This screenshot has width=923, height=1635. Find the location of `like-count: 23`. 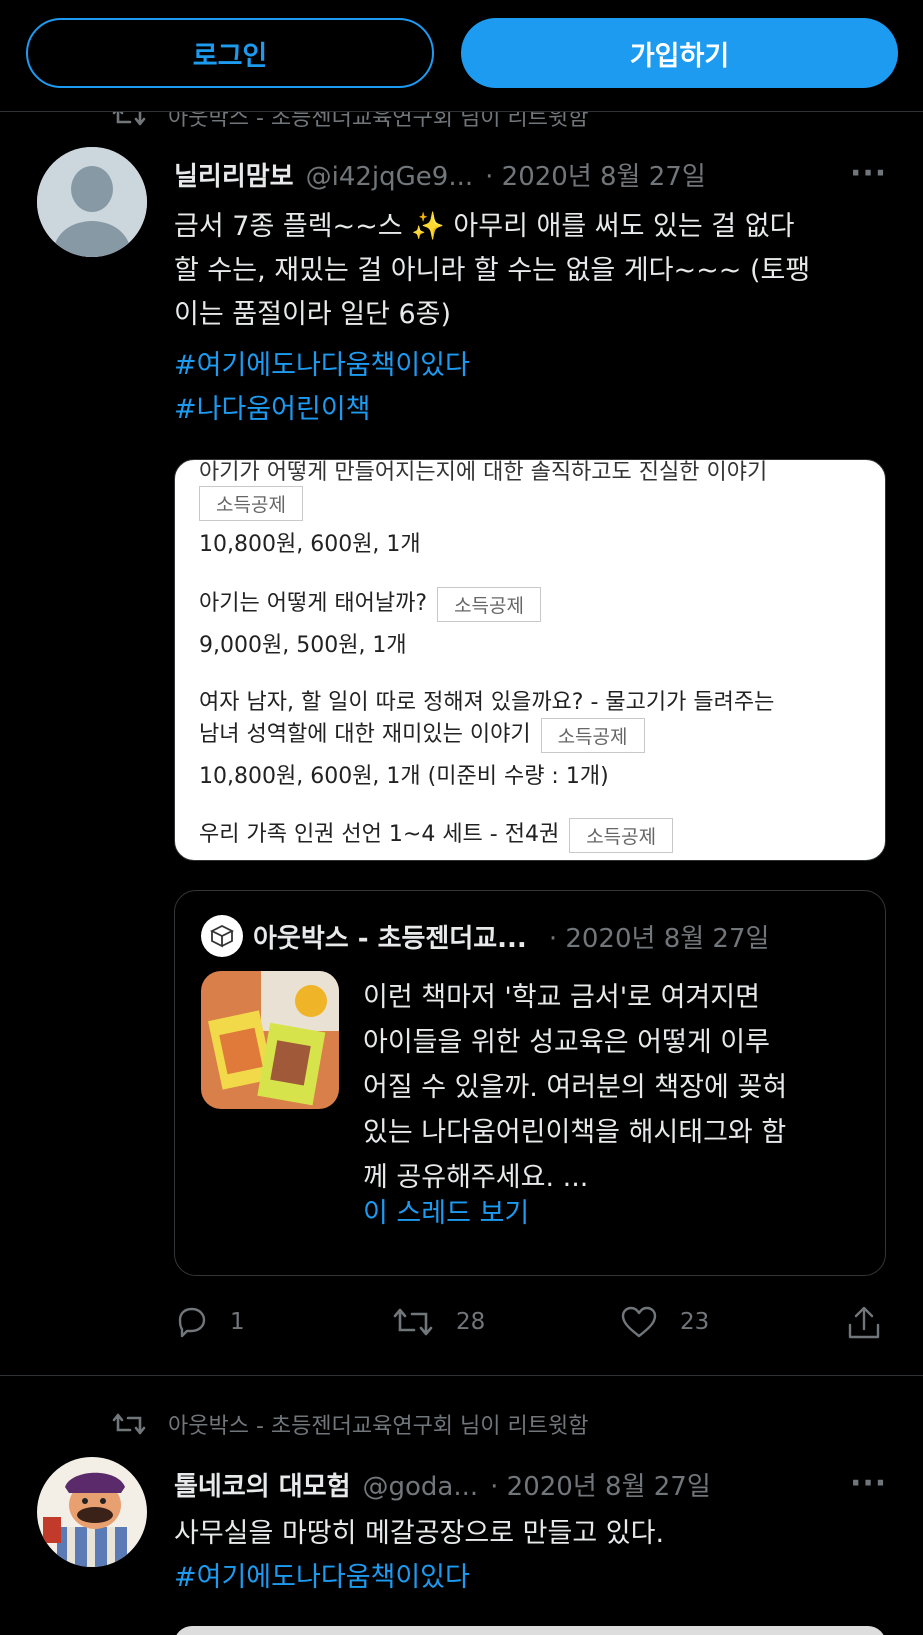

like-count: 23 is located at coordinates (695, 1322).